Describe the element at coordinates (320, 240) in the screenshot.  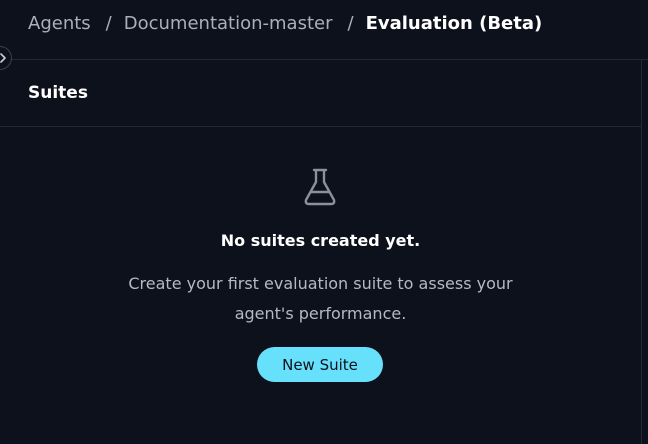
I see `empty-state-title: No suites created yet.` at that location.